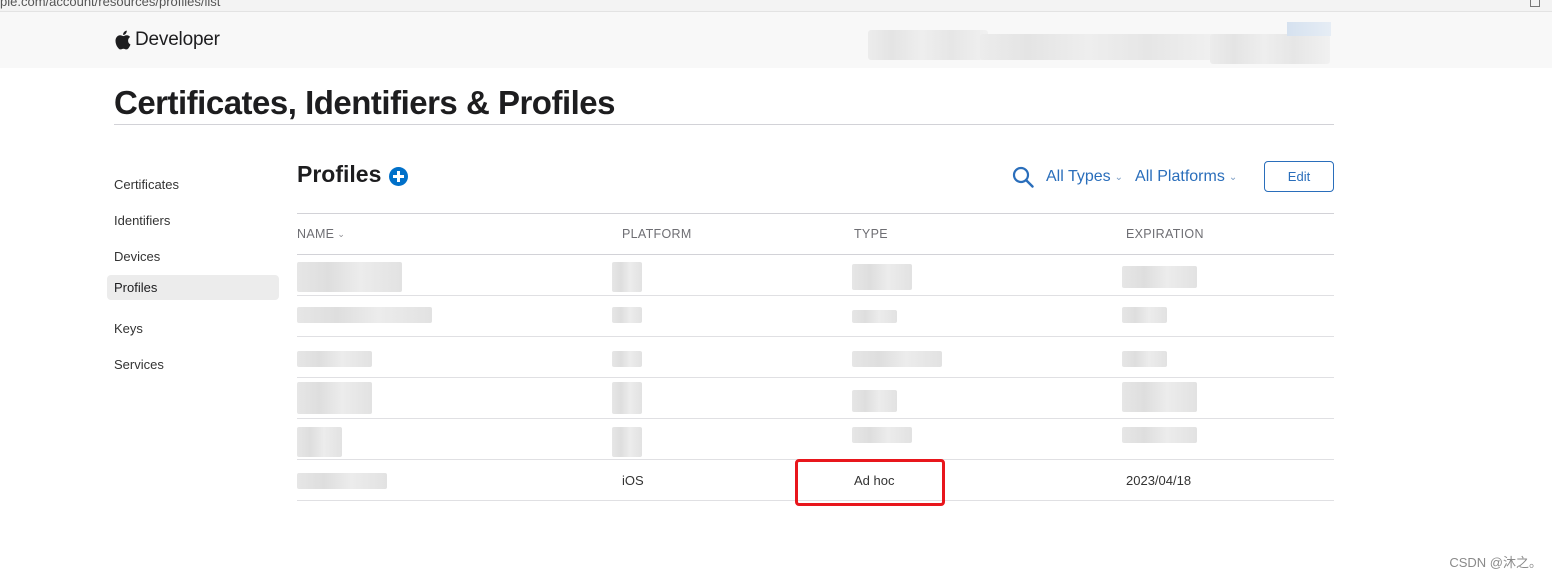  Describe the element at coordinates (399, 176) in the screenshot. I see `plus-circle-icon` at that location.